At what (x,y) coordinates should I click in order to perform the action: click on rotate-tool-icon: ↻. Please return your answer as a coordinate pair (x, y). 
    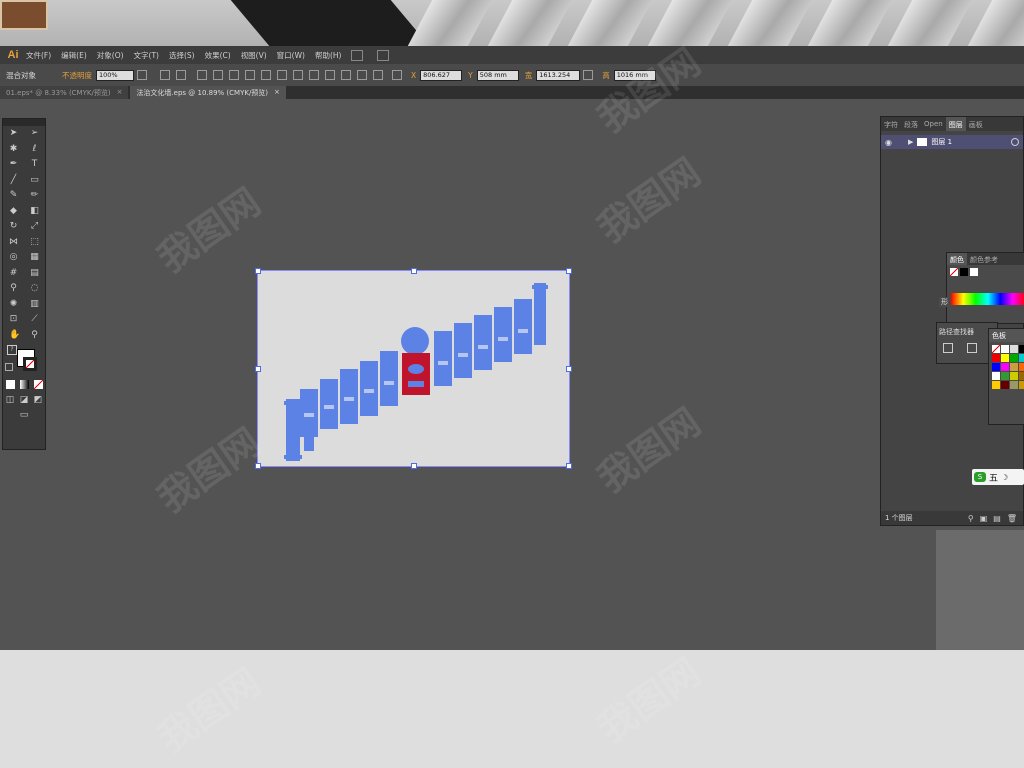
    Looking at the image, I should click on (13, 226).